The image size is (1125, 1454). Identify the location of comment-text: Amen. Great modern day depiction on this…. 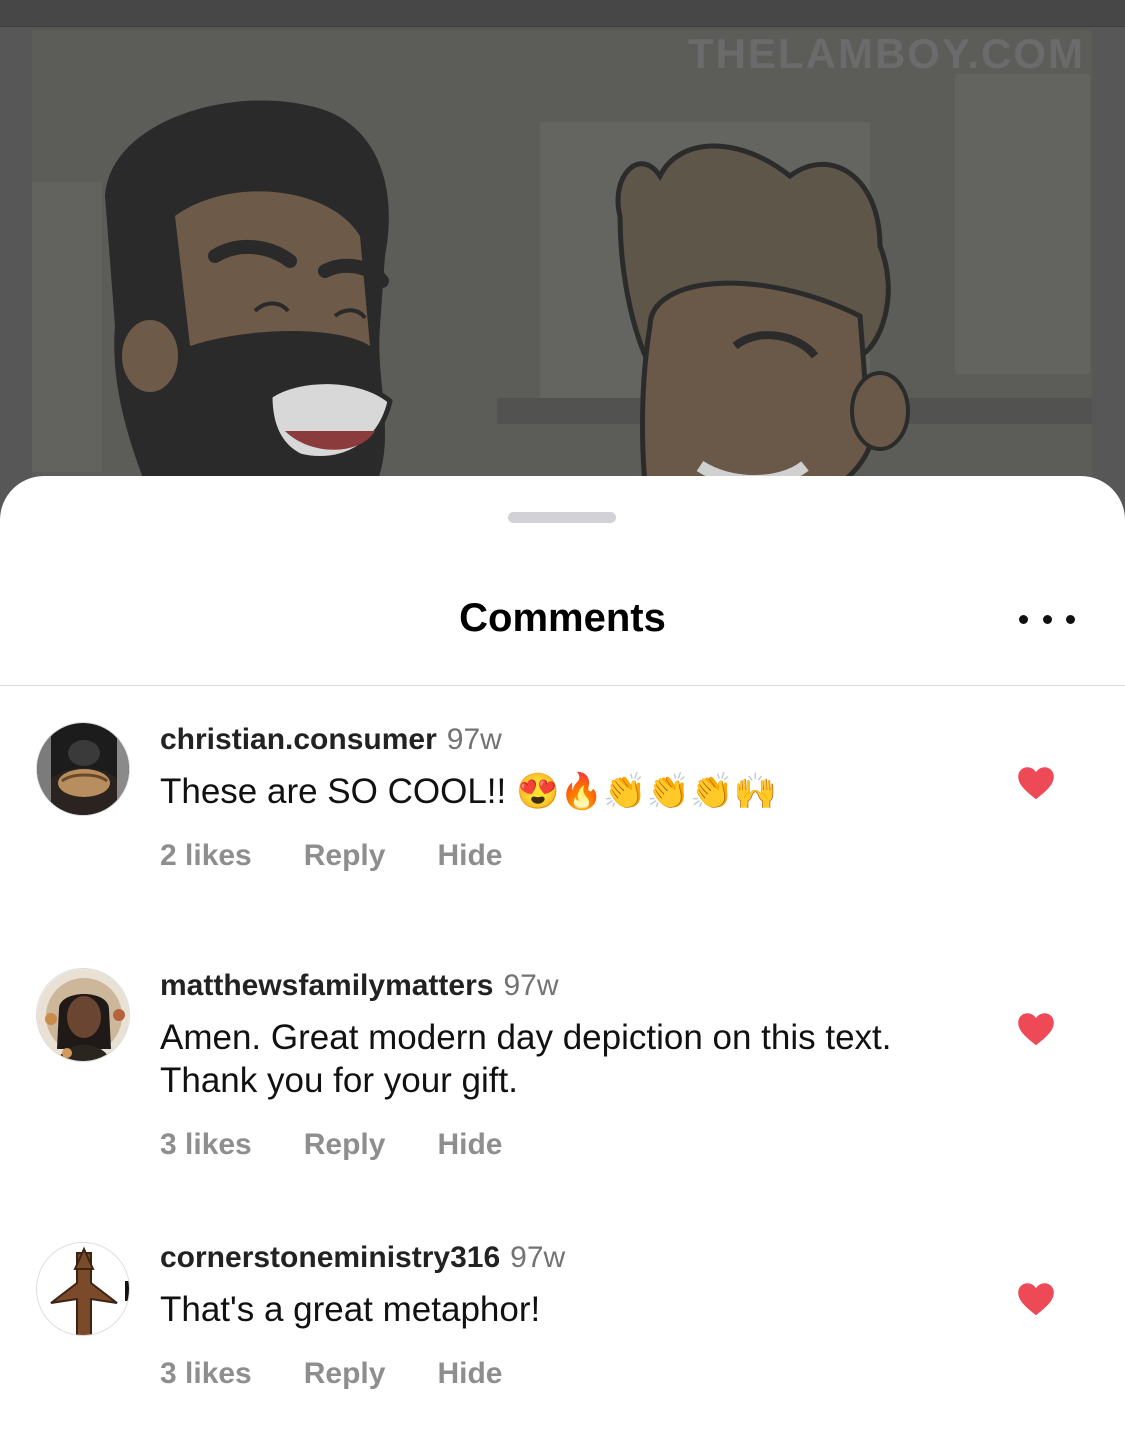
(526, 1059).